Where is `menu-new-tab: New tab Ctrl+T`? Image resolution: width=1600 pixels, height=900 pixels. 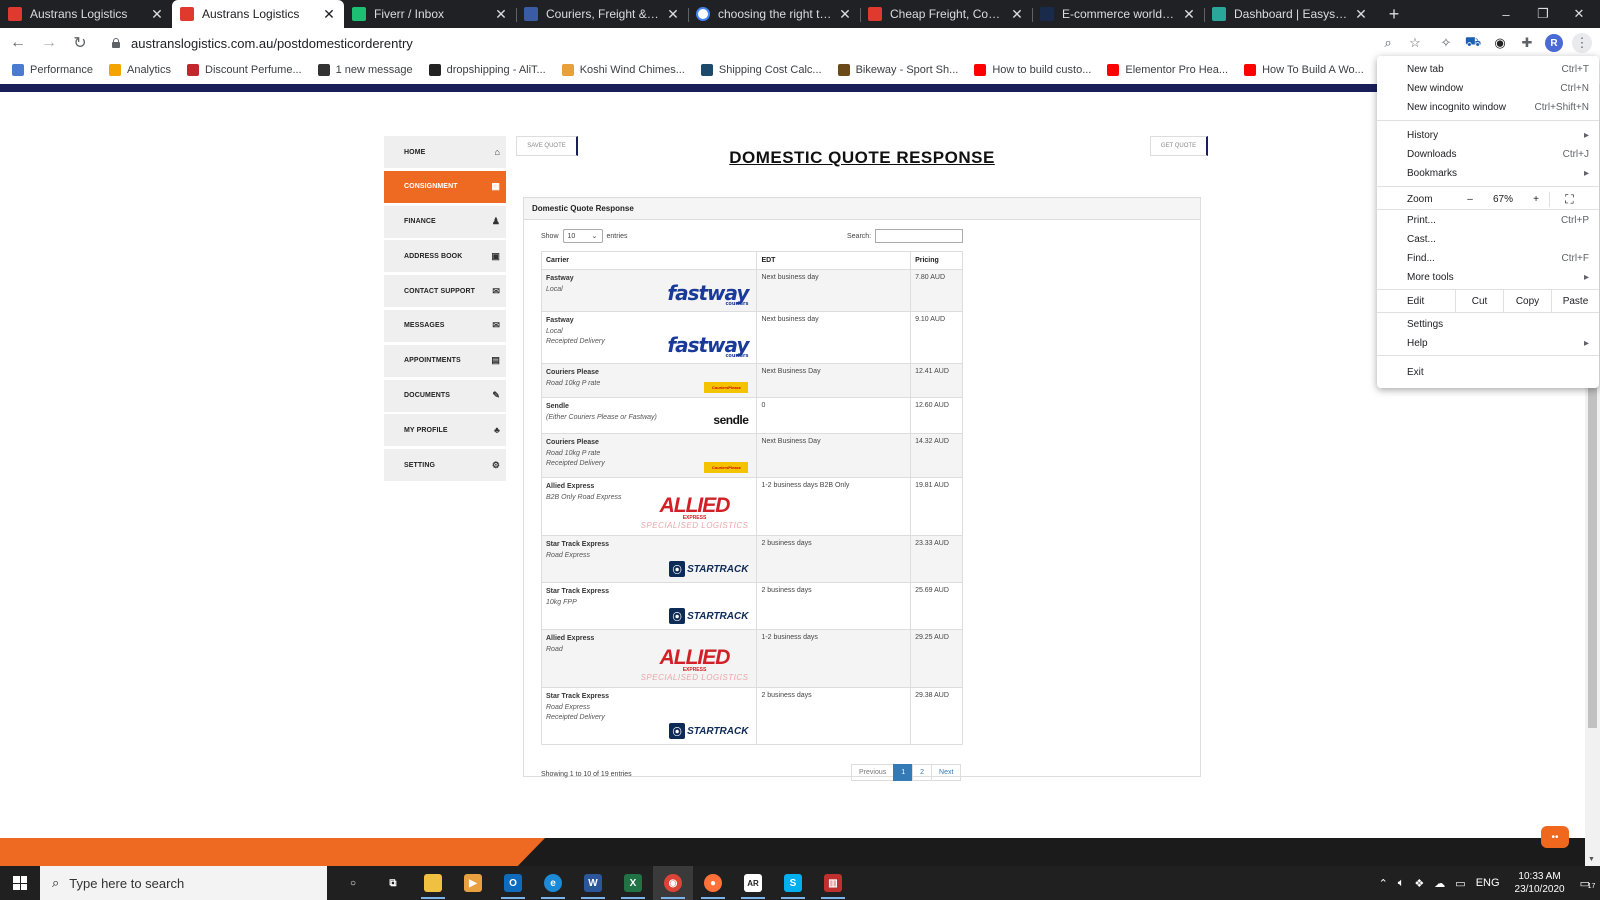 menu-new-tab: New tab Ctrl+T is located at coordinates (1488, 69).